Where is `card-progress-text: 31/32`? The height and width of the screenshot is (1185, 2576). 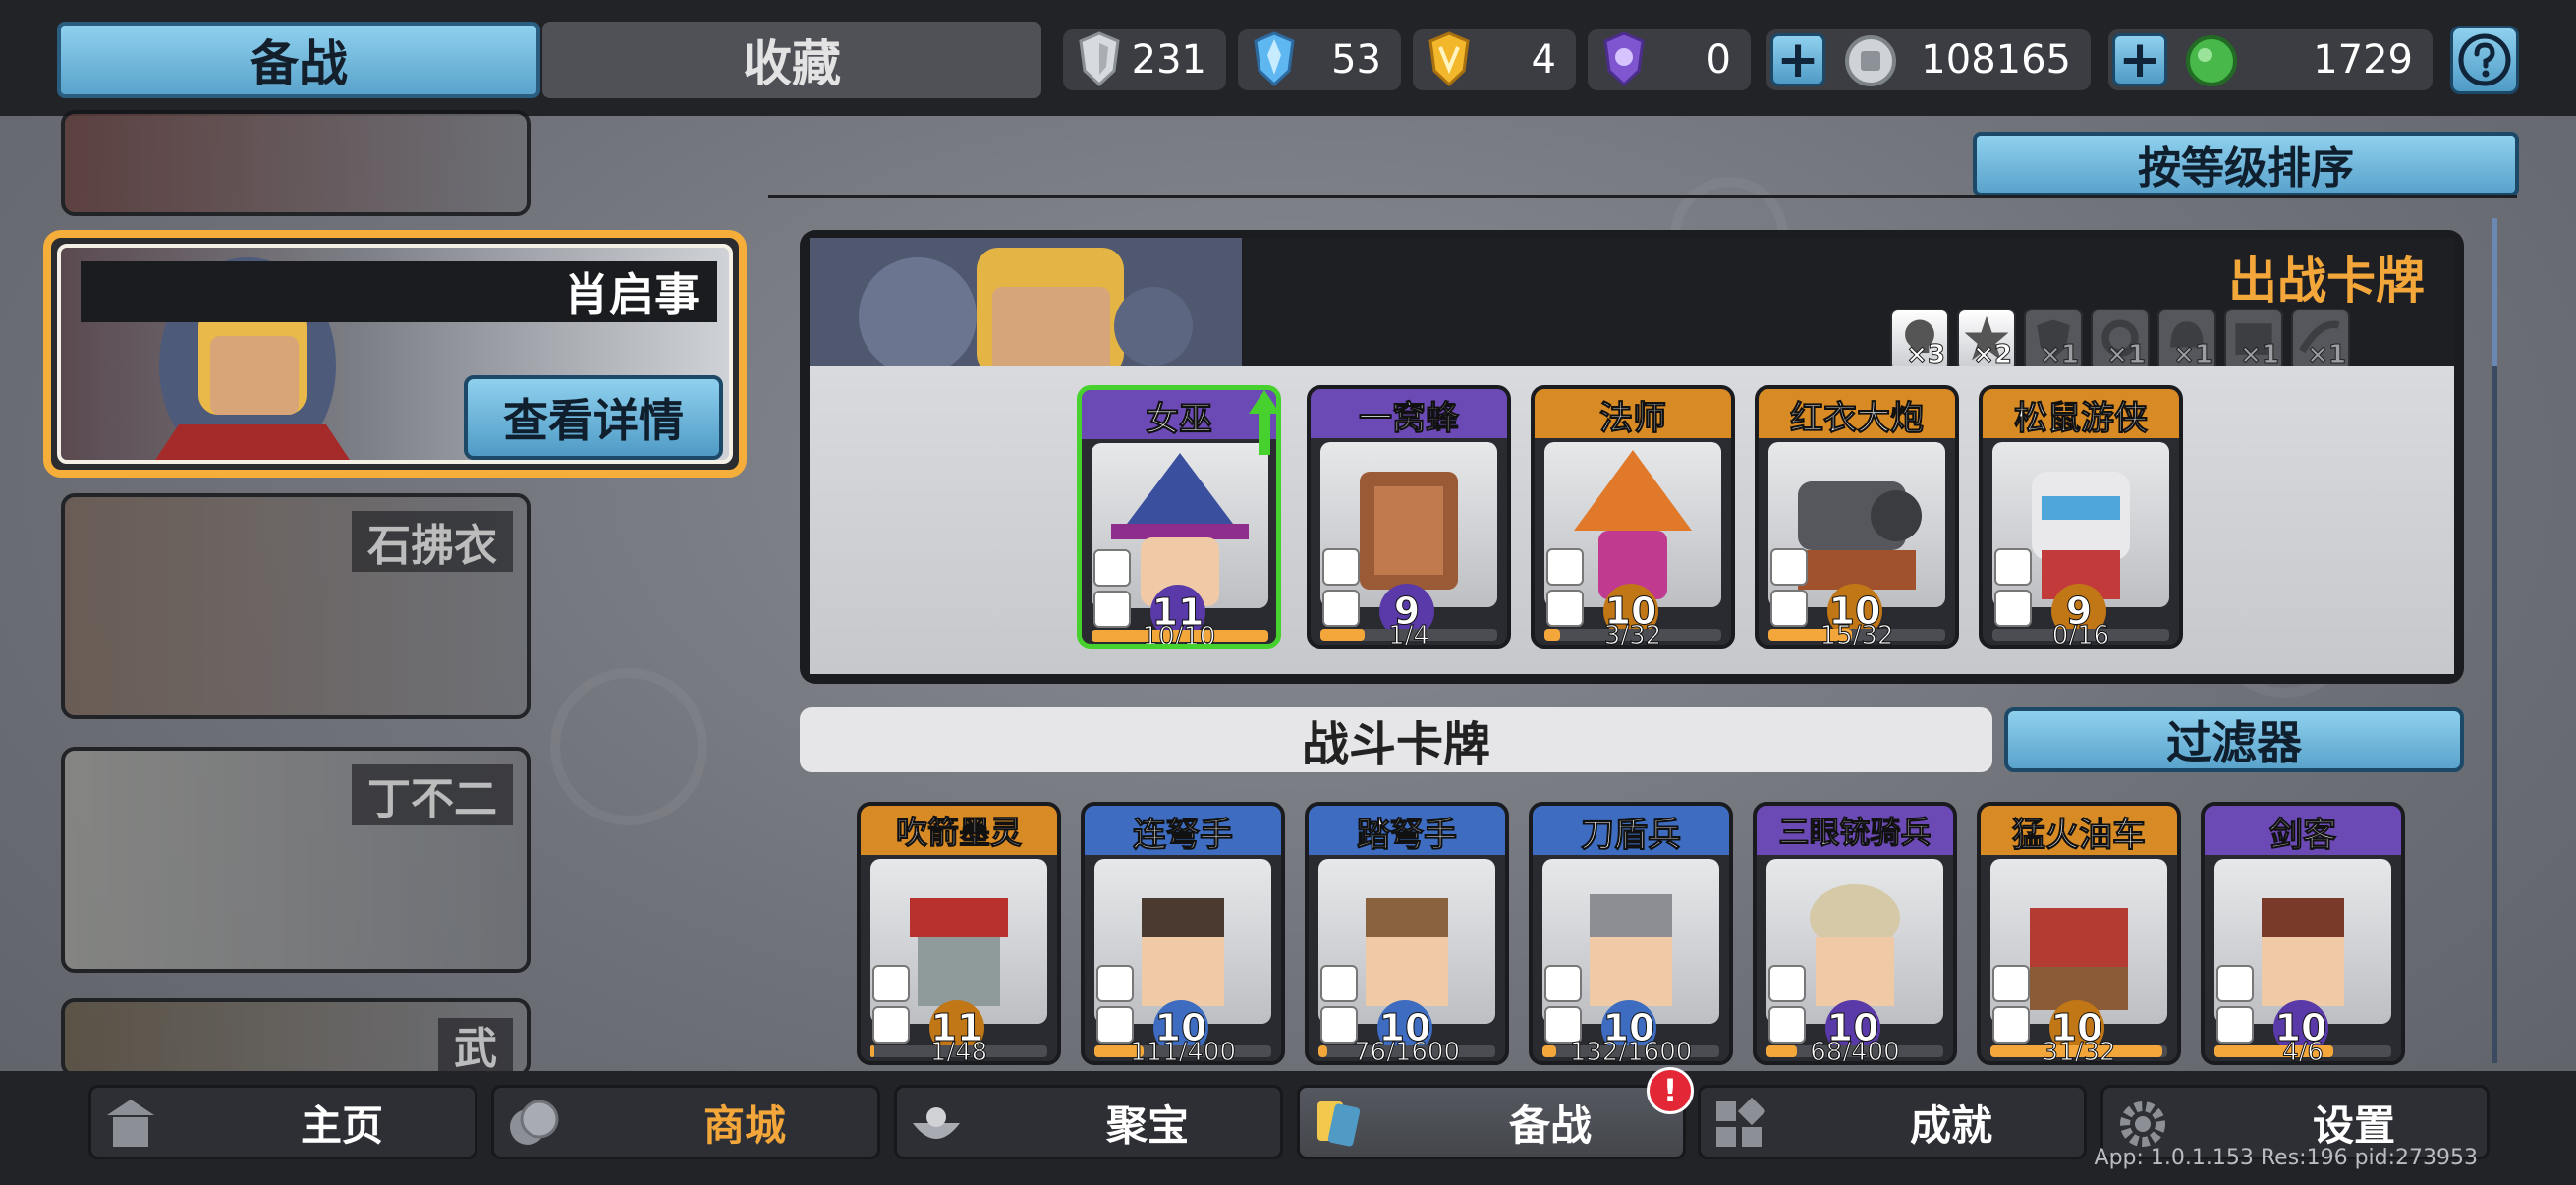 card-progress-text: 31/32 is located at coordinates (2079, 1052).